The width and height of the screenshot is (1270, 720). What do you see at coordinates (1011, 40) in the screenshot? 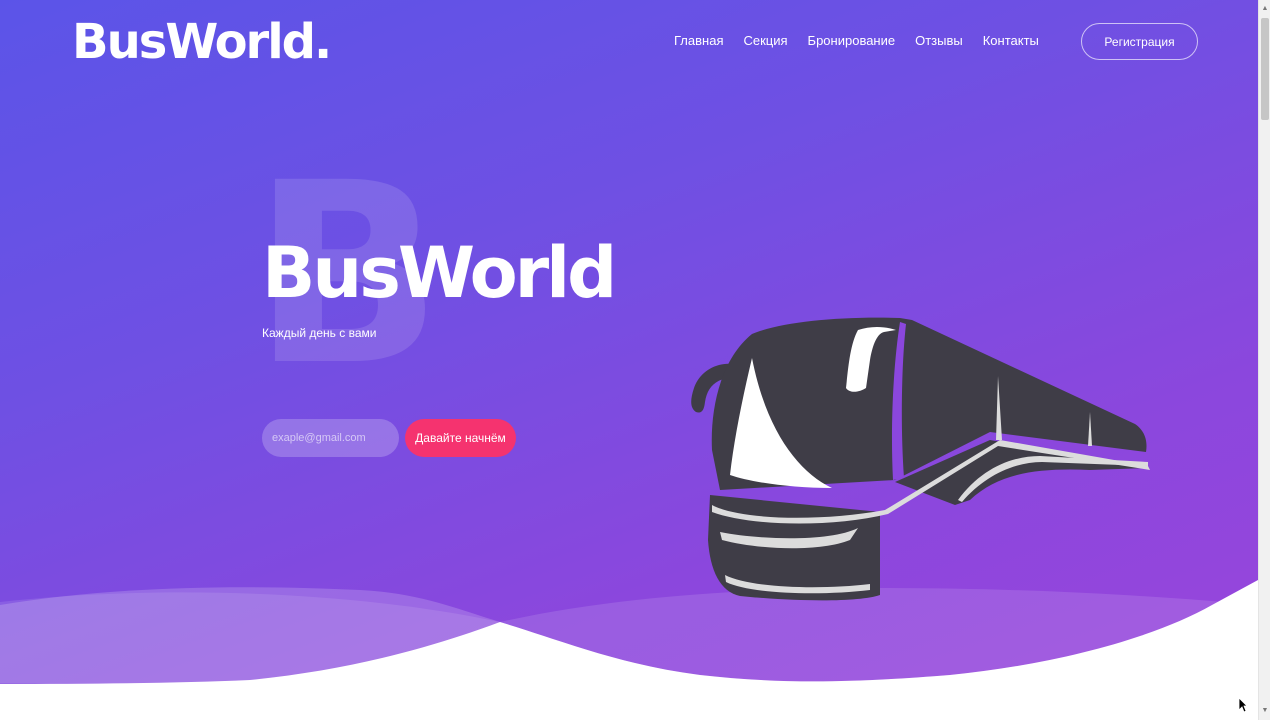
I see `nav-item-contacts: Контакты` at bounding box center [1011, 40].